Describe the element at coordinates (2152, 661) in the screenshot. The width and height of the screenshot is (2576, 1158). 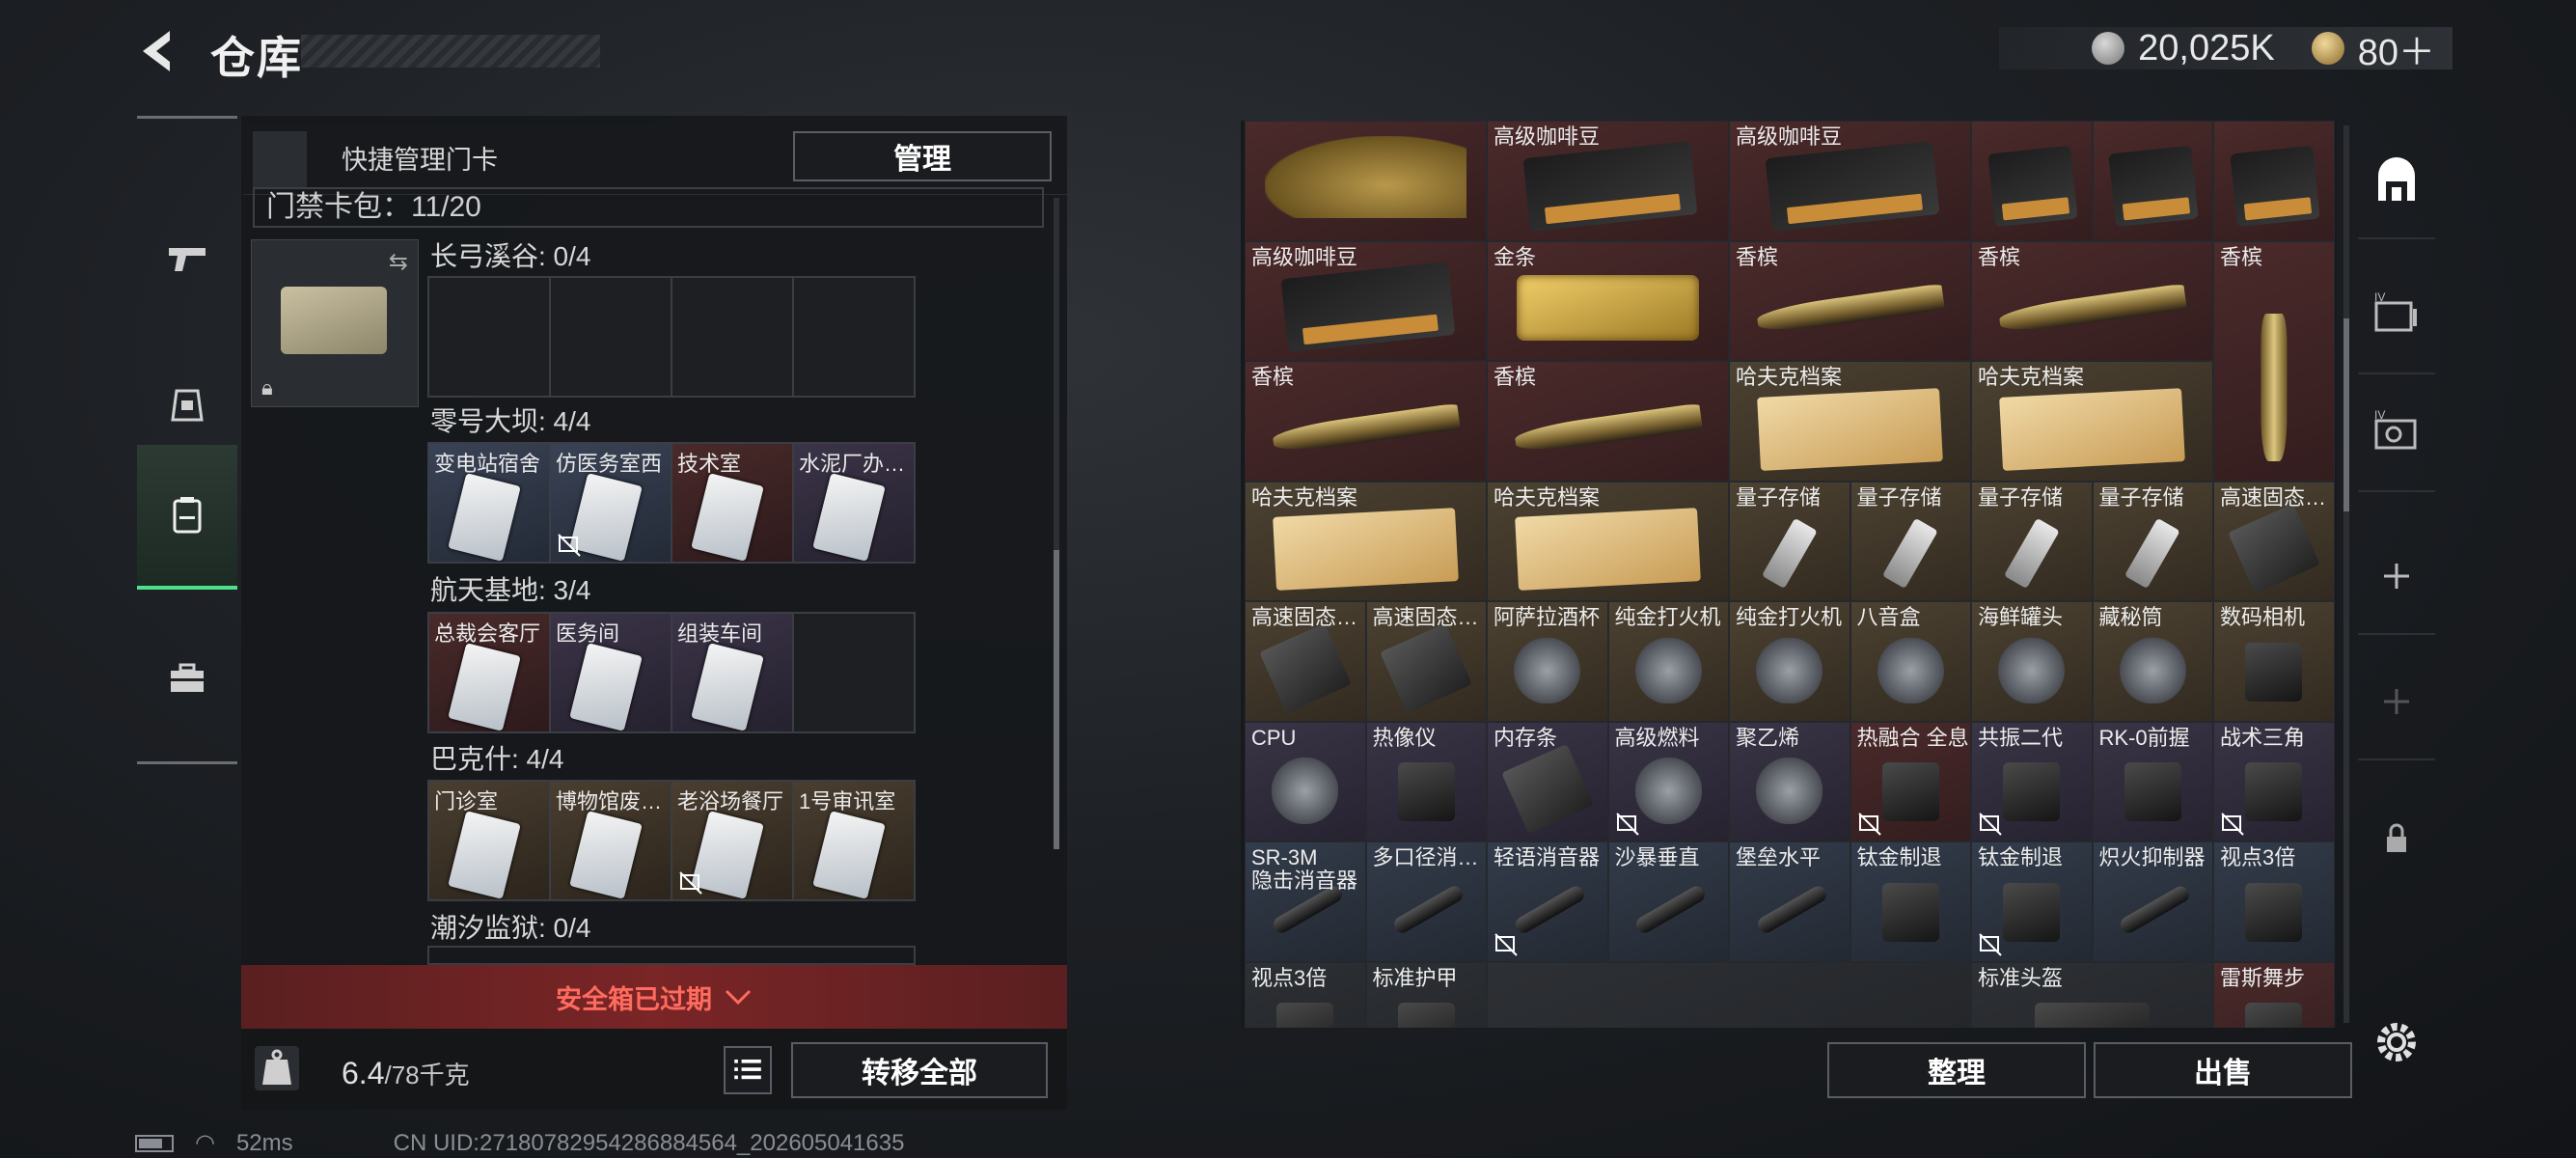
I see `inventory-item: 藏秘筒` at that location.